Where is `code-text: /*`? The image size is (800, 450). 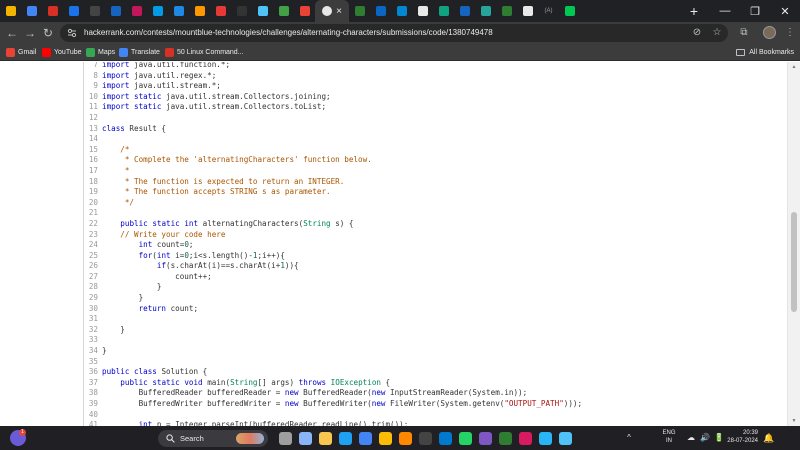
code-text: /* is located at coordinates (115, 150).